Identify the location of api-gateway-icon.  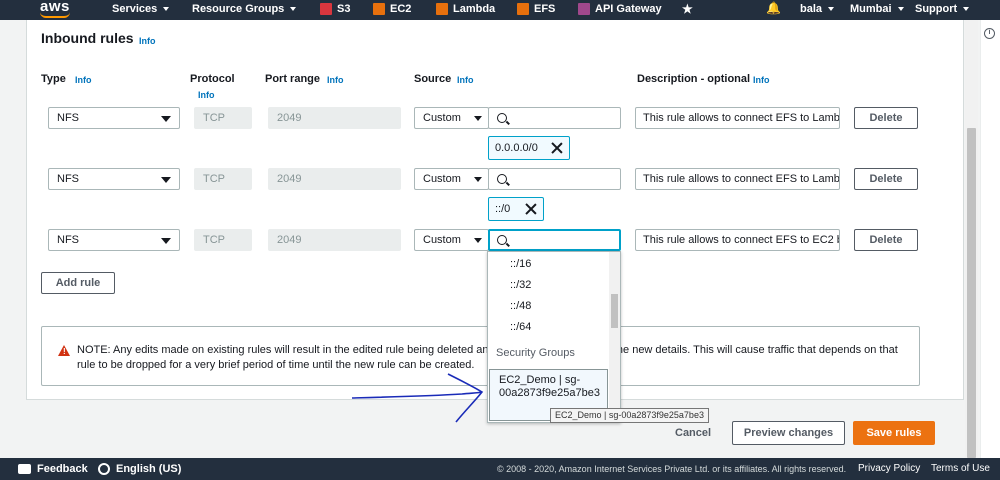
(584, 9).